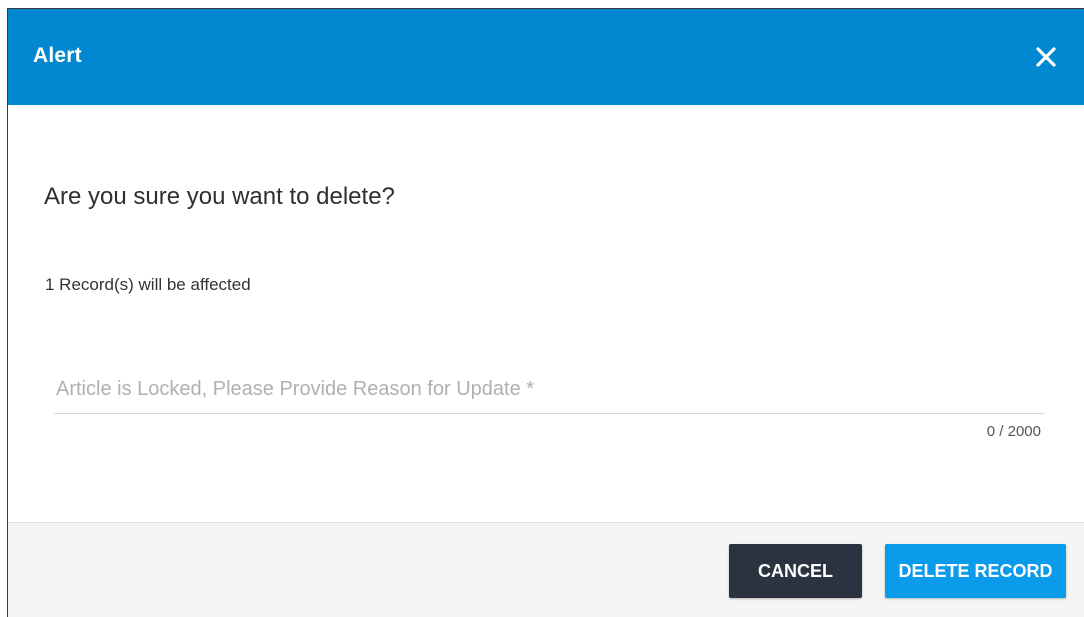 The image size is (1084, 617). What do you see at coordinates (975, 571) in the screenshot?
I see `delete-record-button: DELETE RECORD` at bounding box center [975, 571].